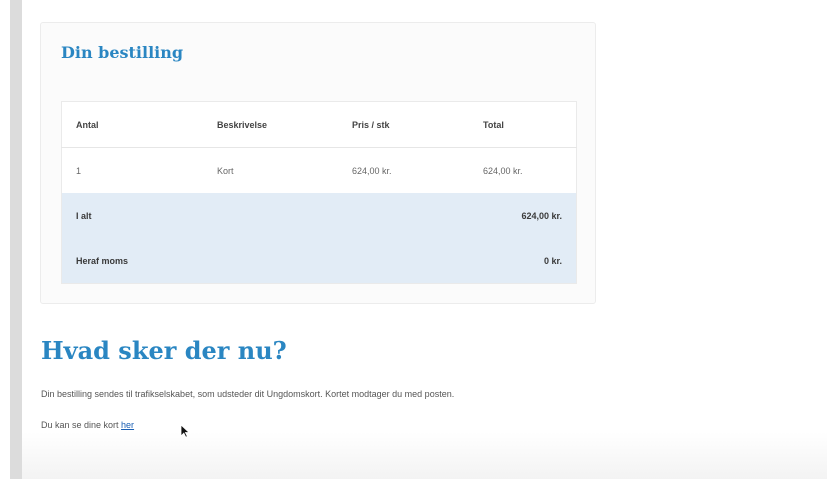 The image size is (827, 479). What do you see at coordinates (127, 425) in the screenshot?
I see `my-cards-link: her` at bounding box center [127, 425].